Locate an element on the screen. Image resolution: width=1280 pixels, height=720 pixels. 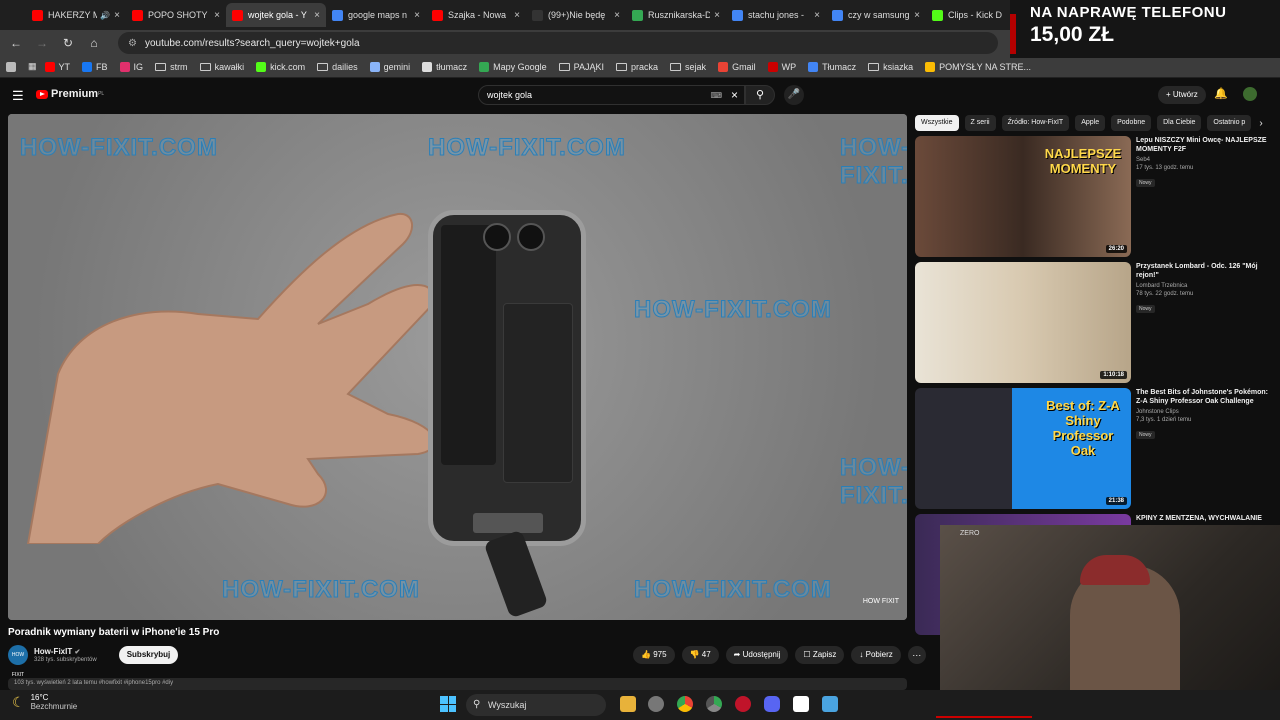
bookmark-item: WP is located at coordinates (781, 66).